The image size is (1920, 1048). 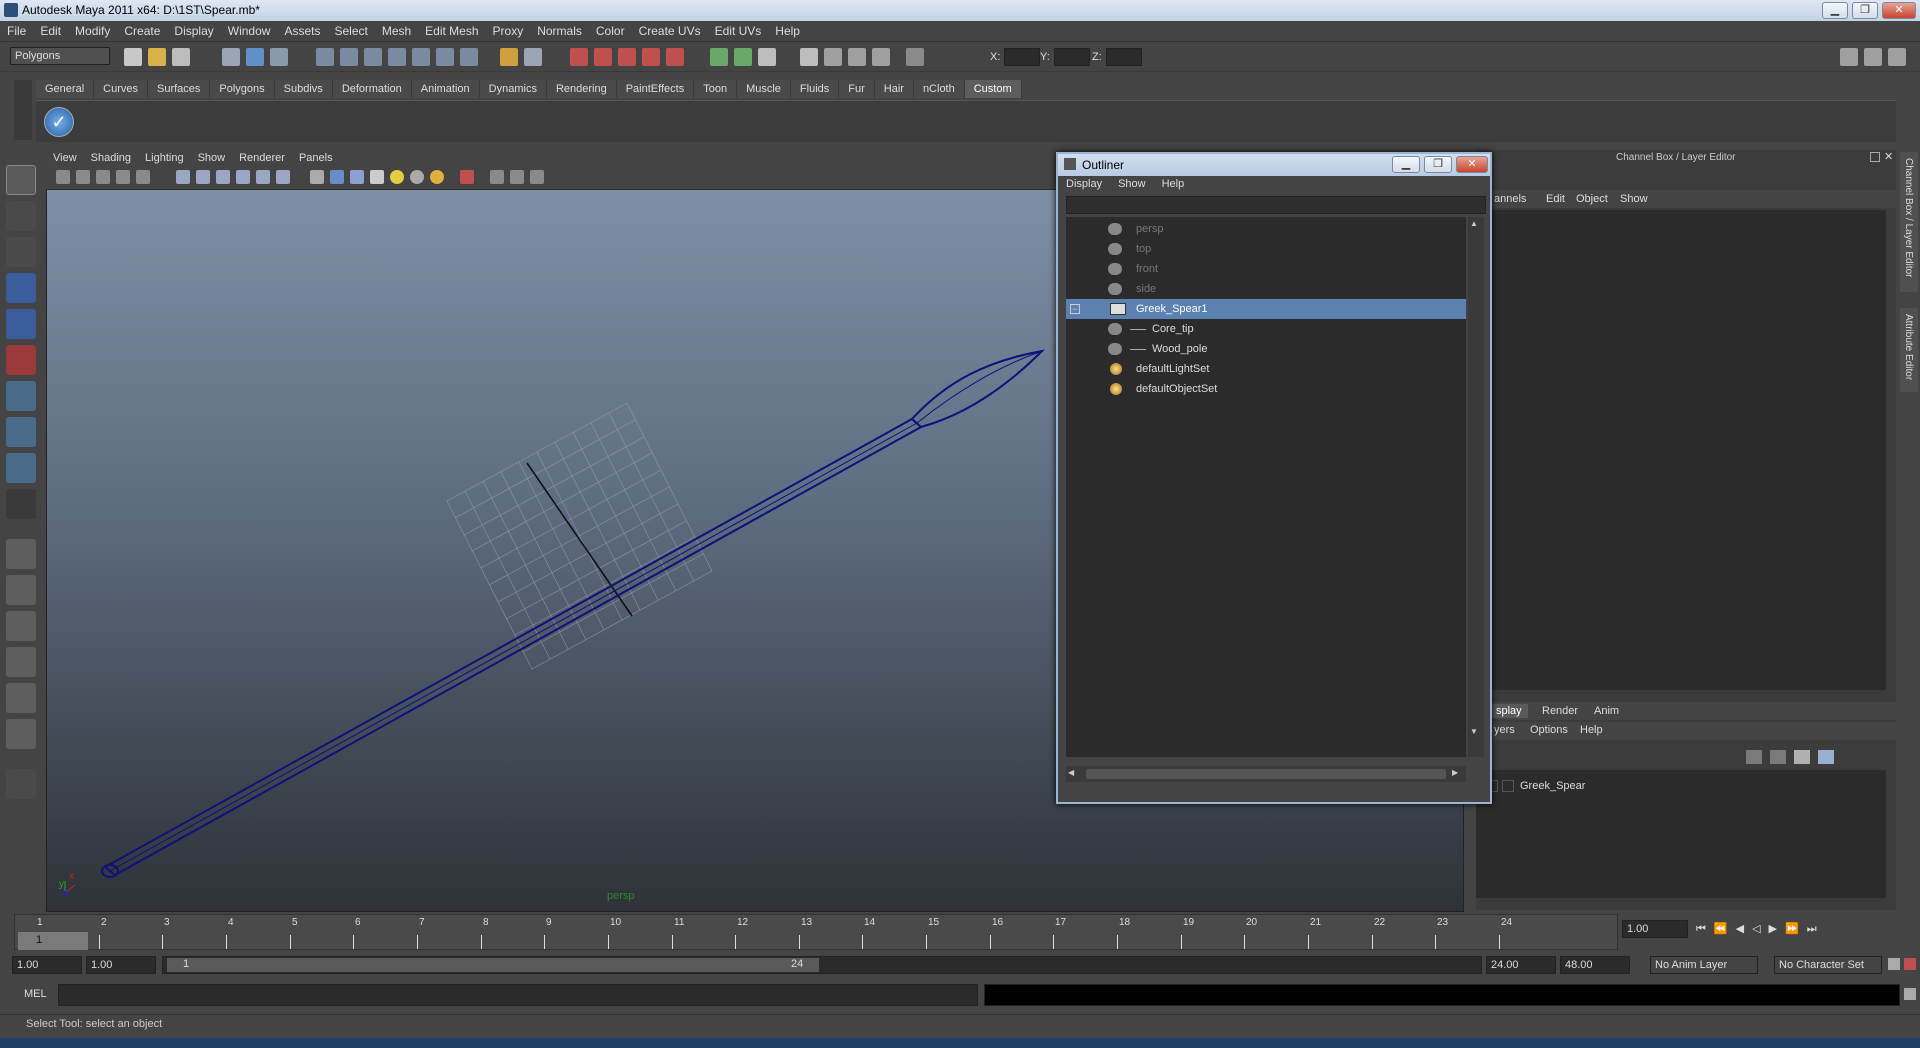 What do you see at coordinates (915, 57) in the screenshot?
I see `transform-field-icon` at bounding box center [915, 57].